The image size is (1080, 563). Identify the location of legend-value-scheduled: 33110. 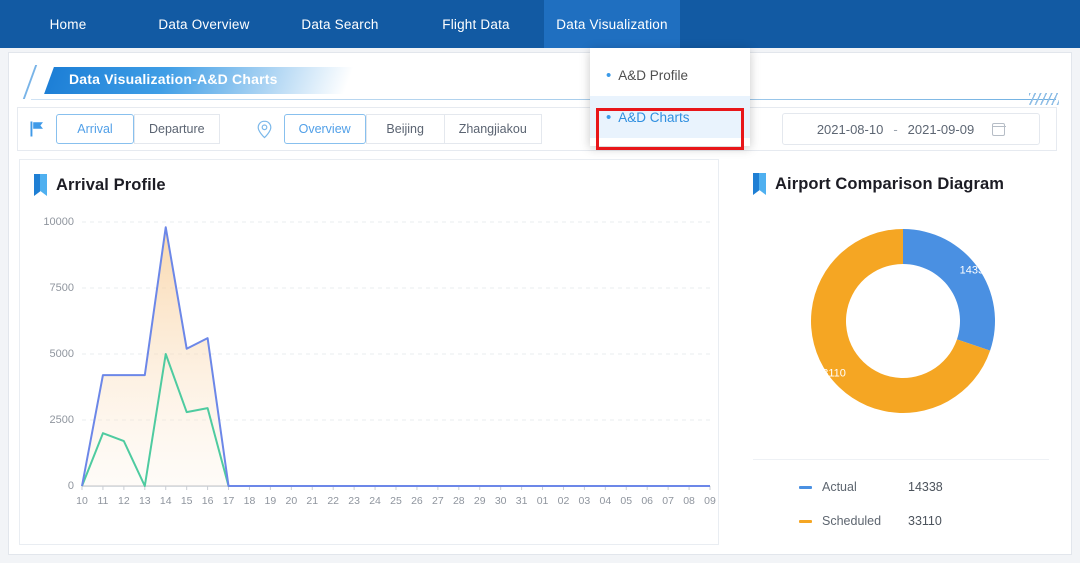
(925, 521).